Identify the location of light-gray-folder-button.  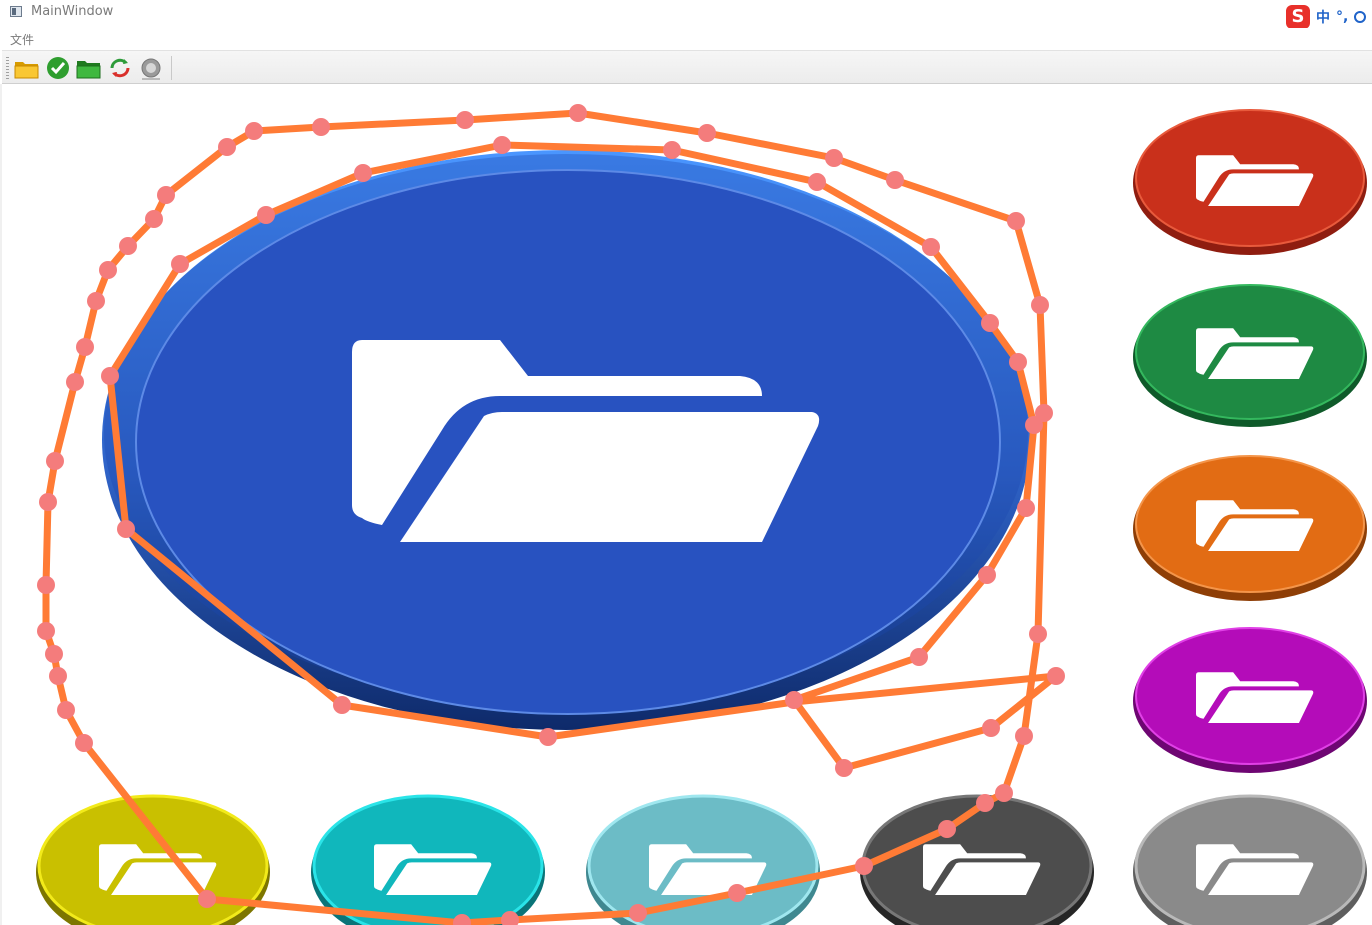
(1250, 859).